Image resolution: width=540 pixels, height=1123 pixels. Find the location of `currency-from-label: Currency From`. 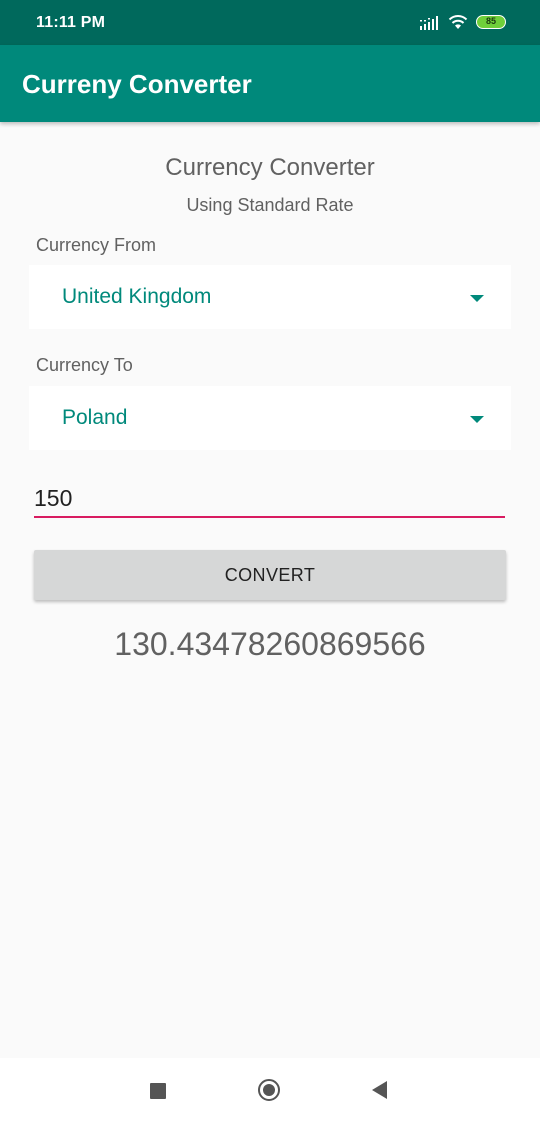

currency-from-label: Currency From is located at coordinates (96, 245).